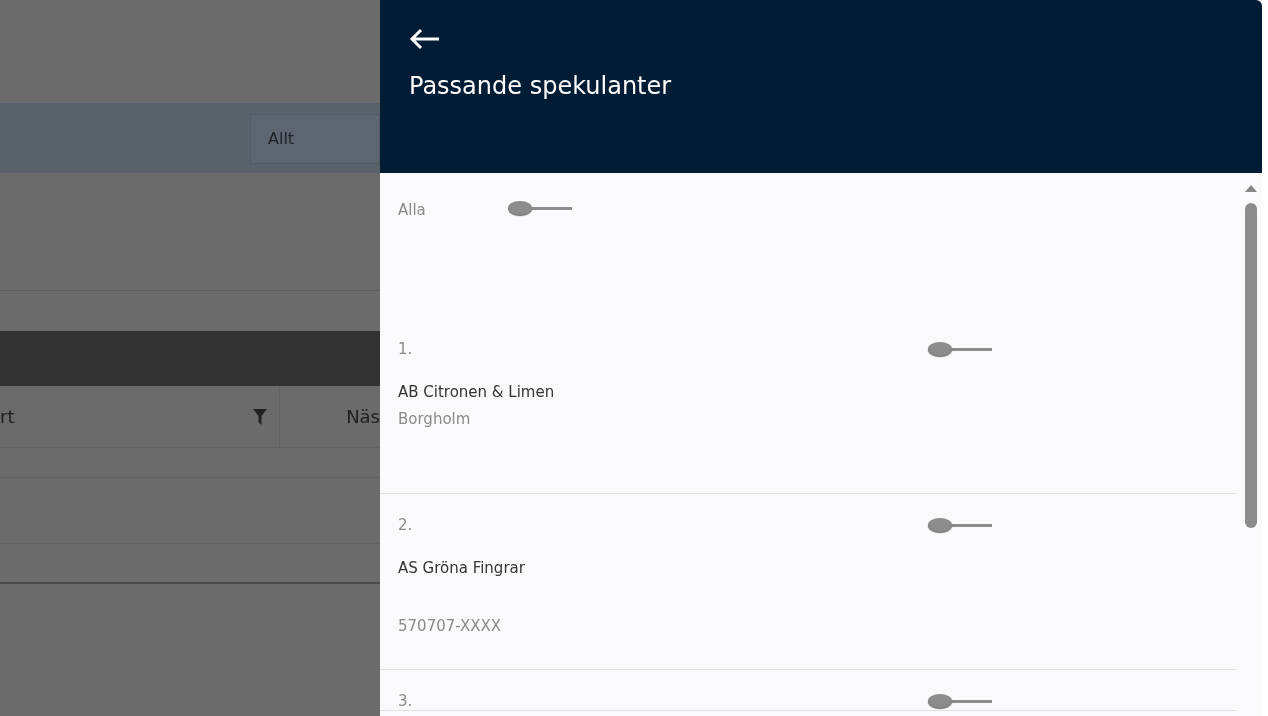 Image resolution: width=1268 pixels, height=716 pixels. Describe the element at coordinates (477, 392) in the screenshot. I see `company-name: AB Citronen & Limen` at that location.